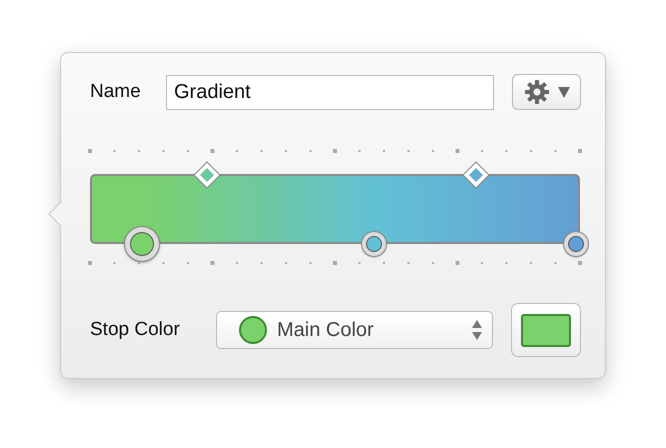 The height and width of the screenshot is (448, 666). Describe the element at coordinates (116, 92) in the screenshot. I see `name-label: Name` at that location.